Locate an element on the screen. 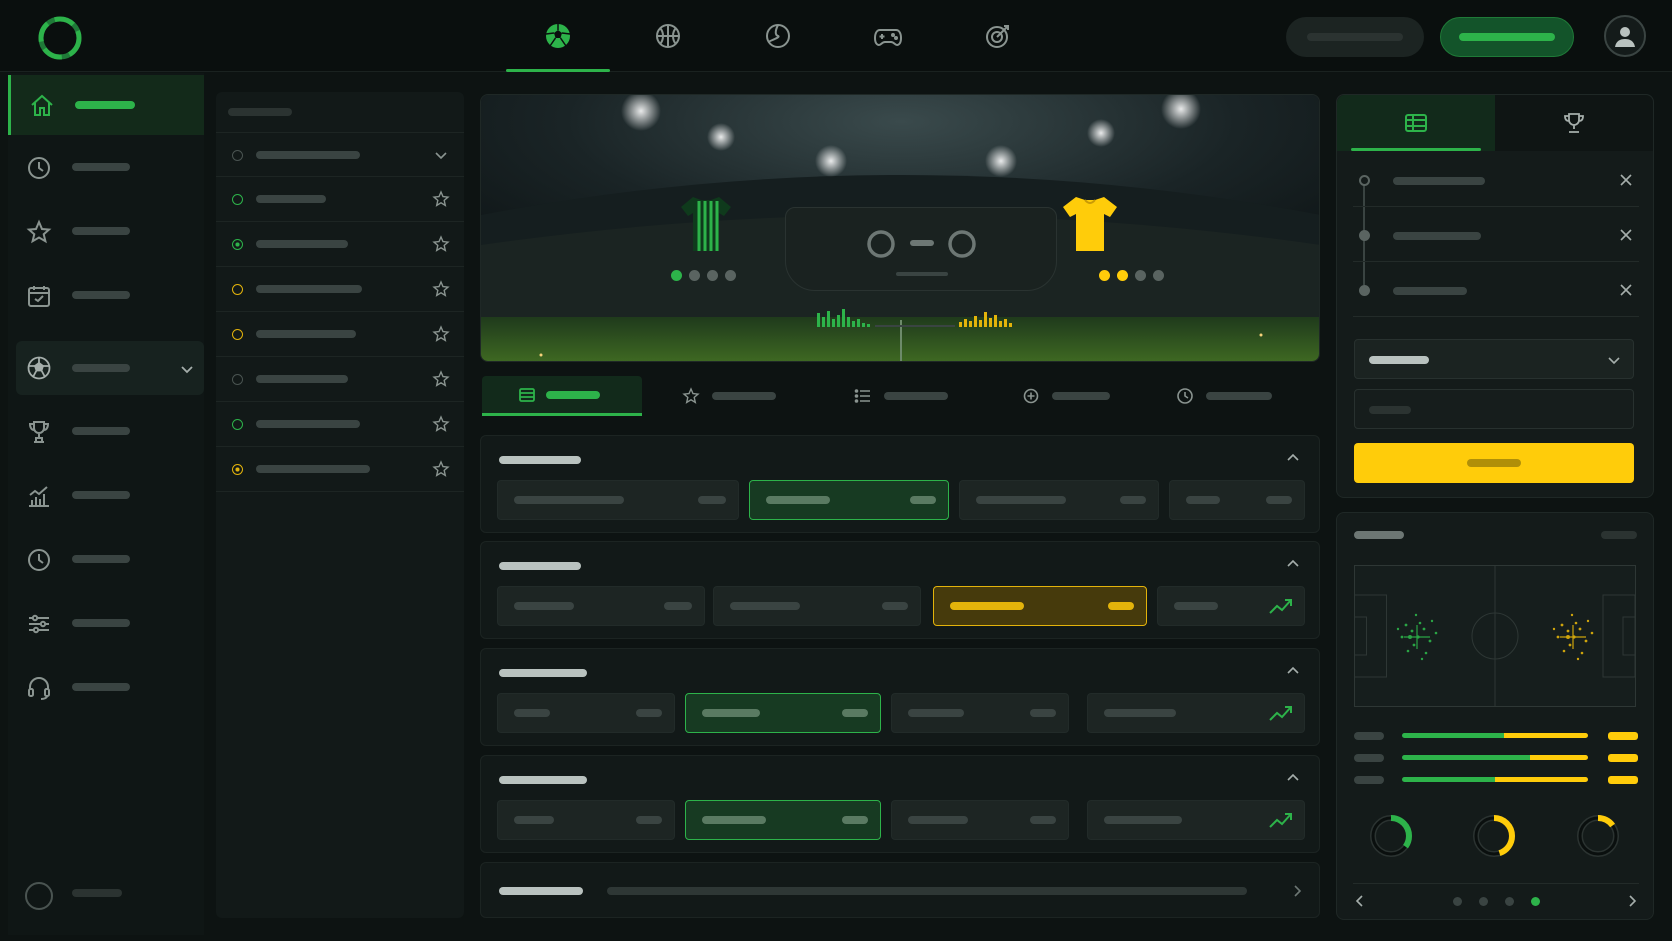 The width and height of the screenshot is (1672, 941). sidebar-item-settings is located at coordinates (106, 623).